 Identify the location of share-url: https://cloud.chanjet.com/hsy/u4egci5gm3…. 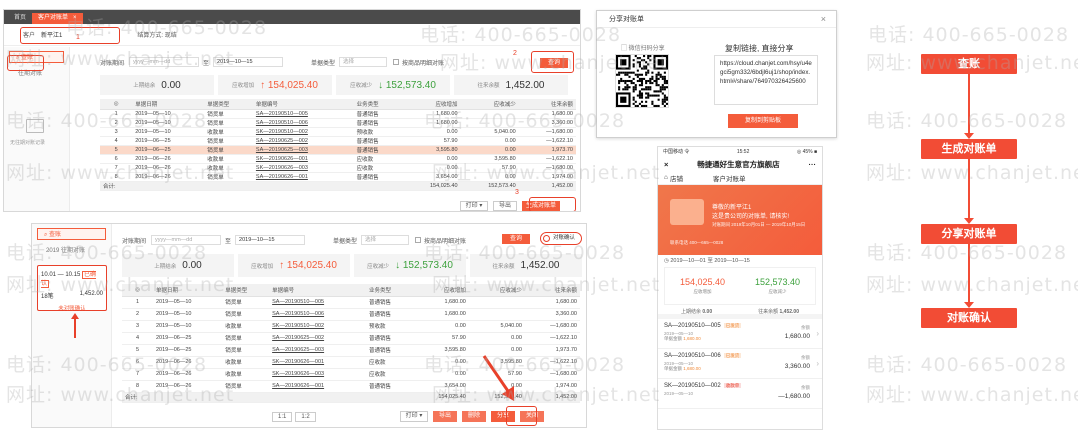
(766, 80).